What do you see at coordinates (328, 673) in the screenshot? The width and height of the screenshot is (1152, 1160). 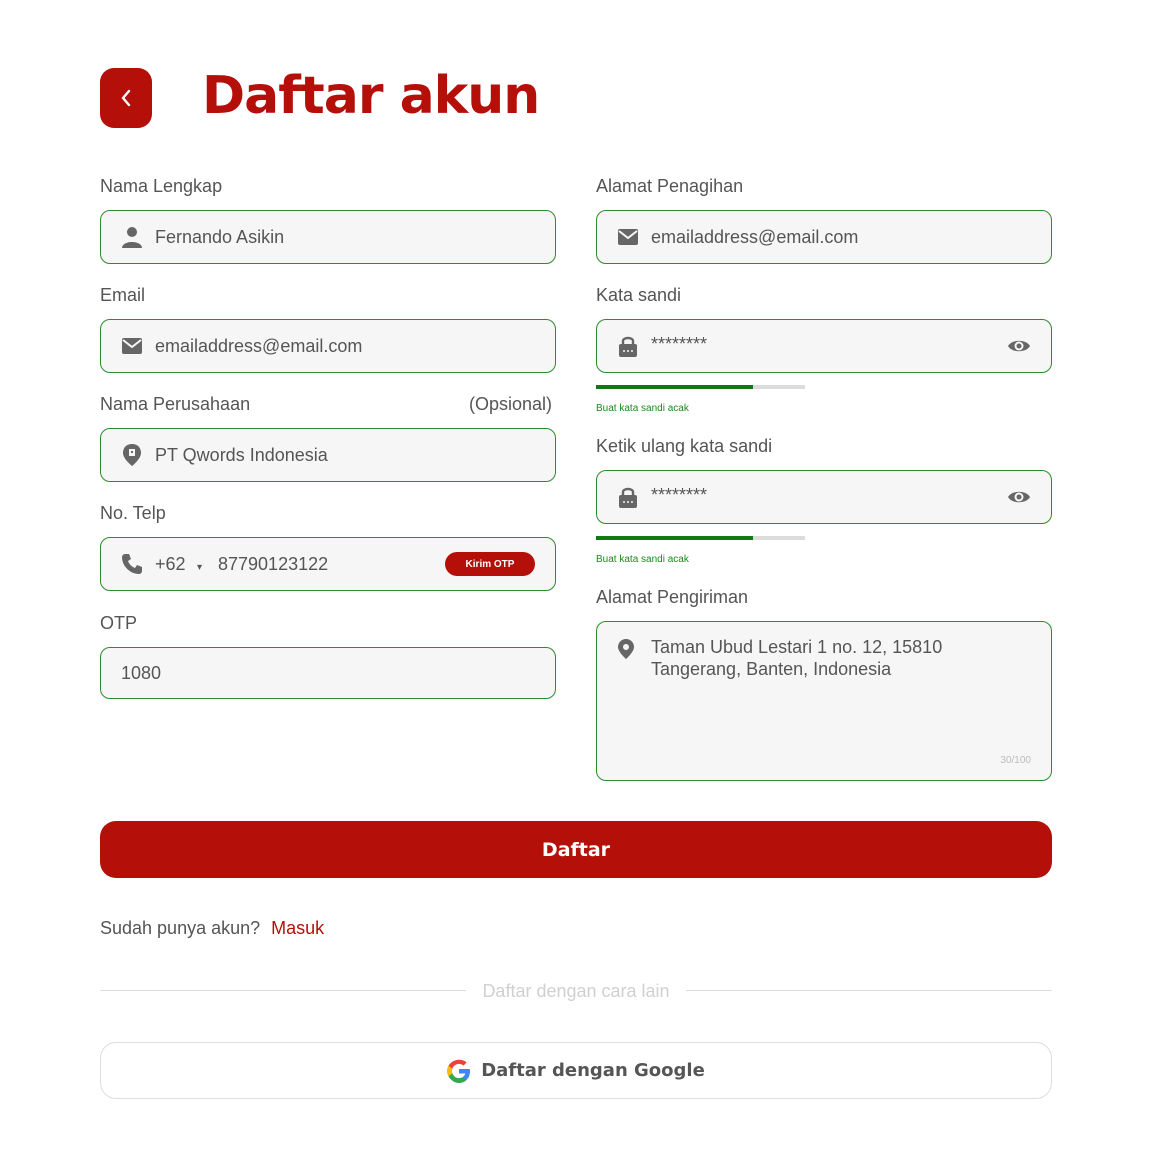 I see `otp-field: 1080` at bounding box center [328, 673].